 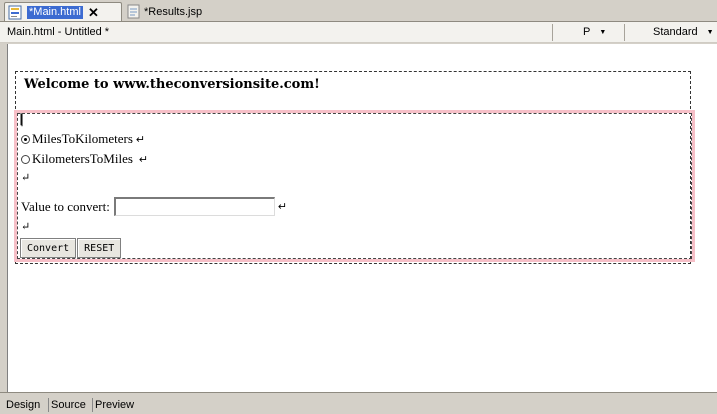 What do you see at coordinates (358, 10) in the screenshot?
I see `editor-tab-strip: *Main.html ✕ *Results.jsp` at bounding box center [358, 10].